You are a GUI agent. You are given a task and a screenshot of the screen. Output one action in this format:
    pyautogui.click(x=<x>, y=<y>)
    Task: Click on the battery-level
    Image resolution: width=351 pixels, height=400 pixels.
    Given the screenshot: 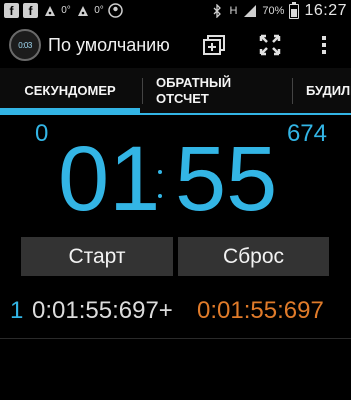 What is the action you would take?
    pyautogui.click(x=294, y=12)
    